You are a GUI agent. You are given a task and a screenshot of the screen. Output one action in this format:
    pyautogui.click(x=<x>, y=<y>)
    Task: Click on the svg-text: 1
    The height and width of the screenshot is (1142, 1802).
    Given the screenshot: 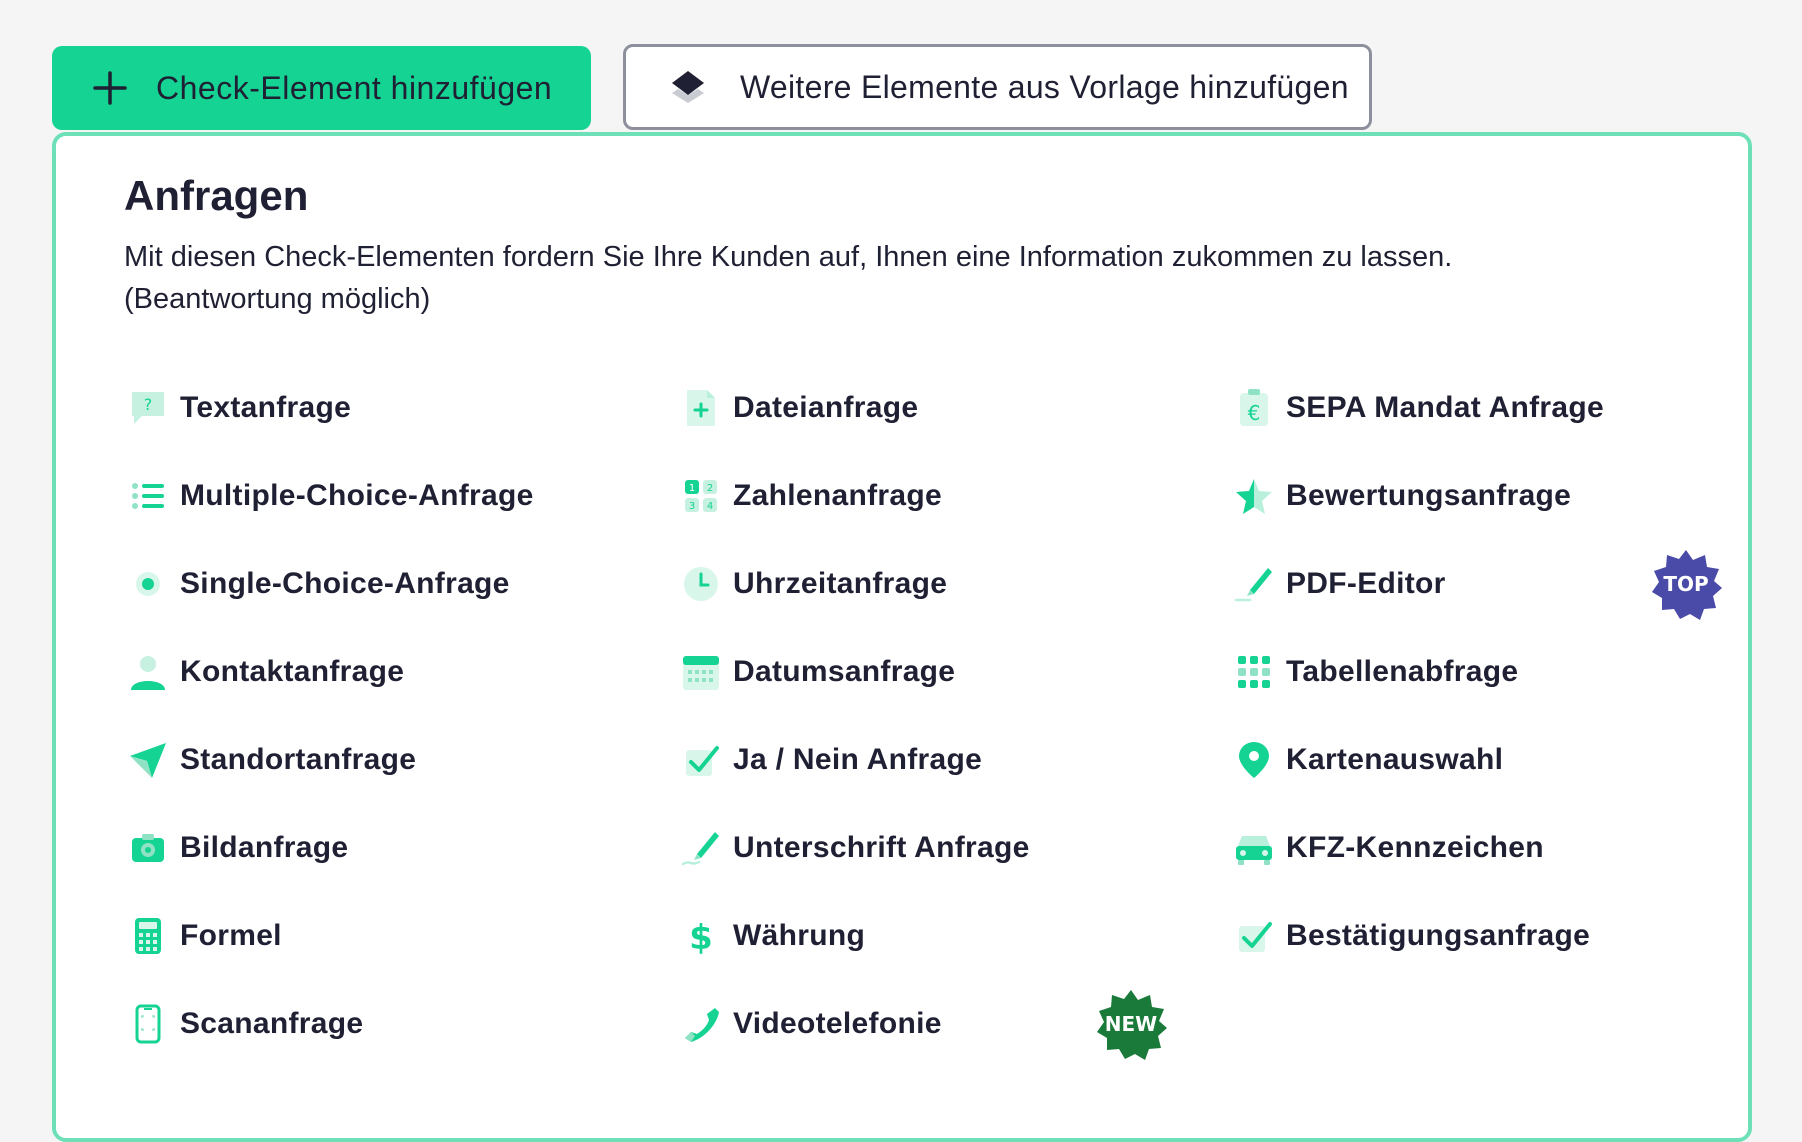 What is the action you would take?
    pyautogui.click(x=692, y=488)
    